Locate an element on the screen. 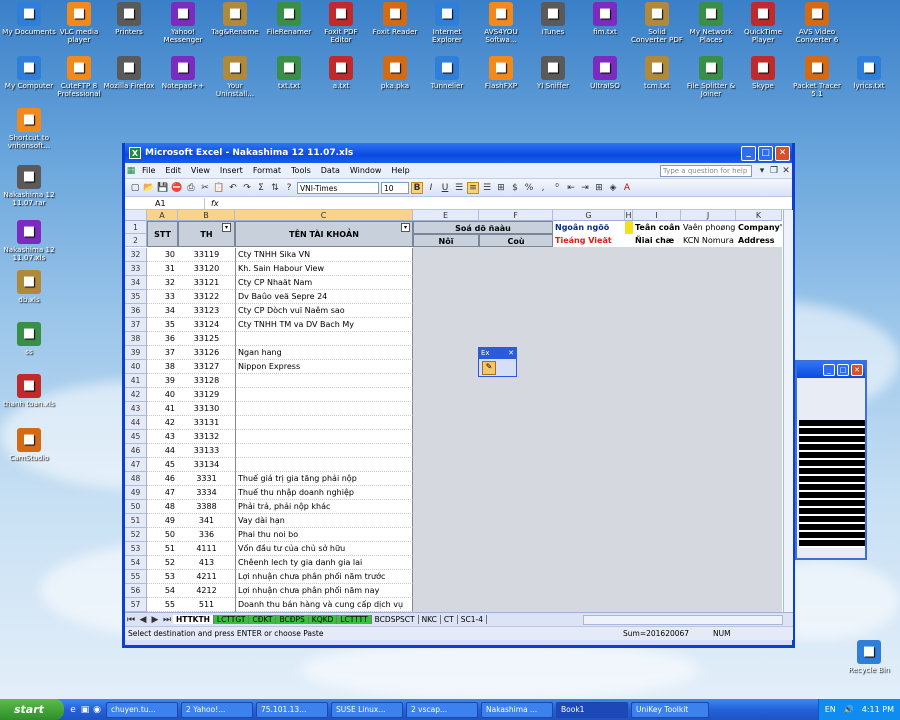 The image size is (900, 720). cell-stt: 36 is located at coordinates (162, 339).